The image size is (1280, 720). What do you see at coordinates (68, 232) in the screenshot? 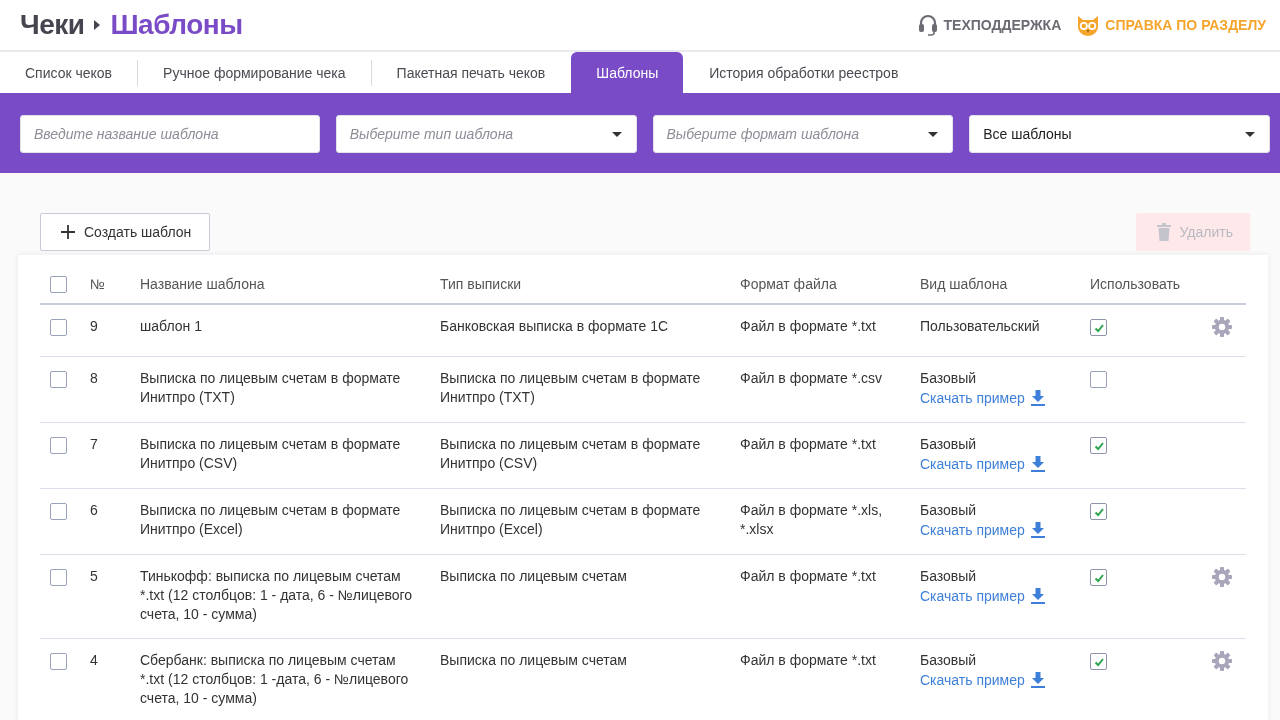
I see `plus-icon` at bounding box center [68, 232].